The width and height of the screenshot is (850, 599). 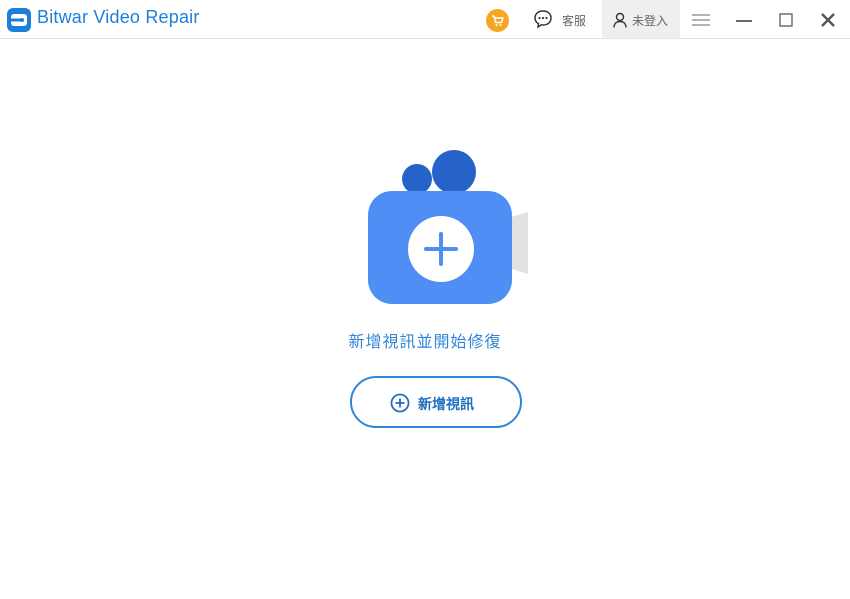 I want to click on user-icon, so click(x=620, y=20).